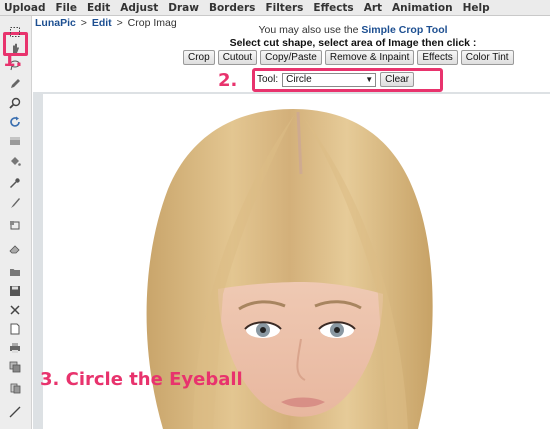 This screenshot has height=429, width=550. What do you see at coordinates (333, 8) in the screenshot?
I see `menu-effects: Effects` at bounding box center [333, 8].